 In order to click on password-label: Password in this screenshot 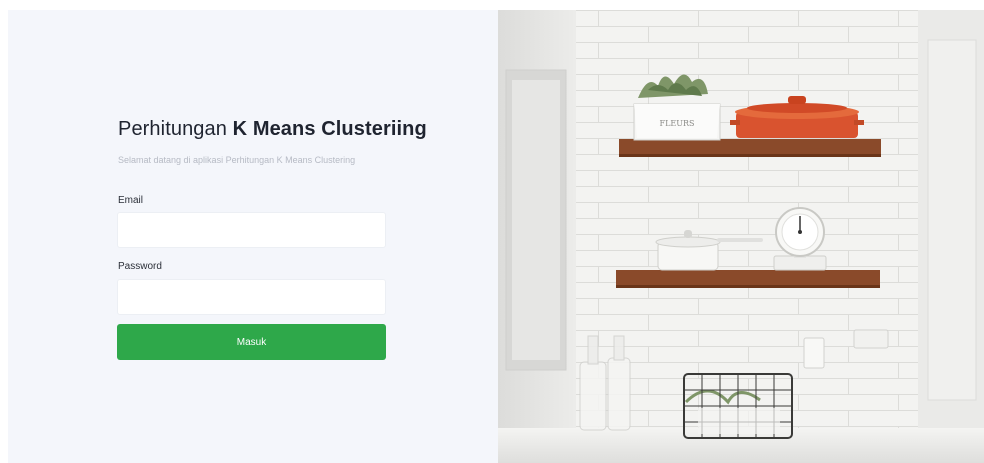, I will do `click(140, 266)`.